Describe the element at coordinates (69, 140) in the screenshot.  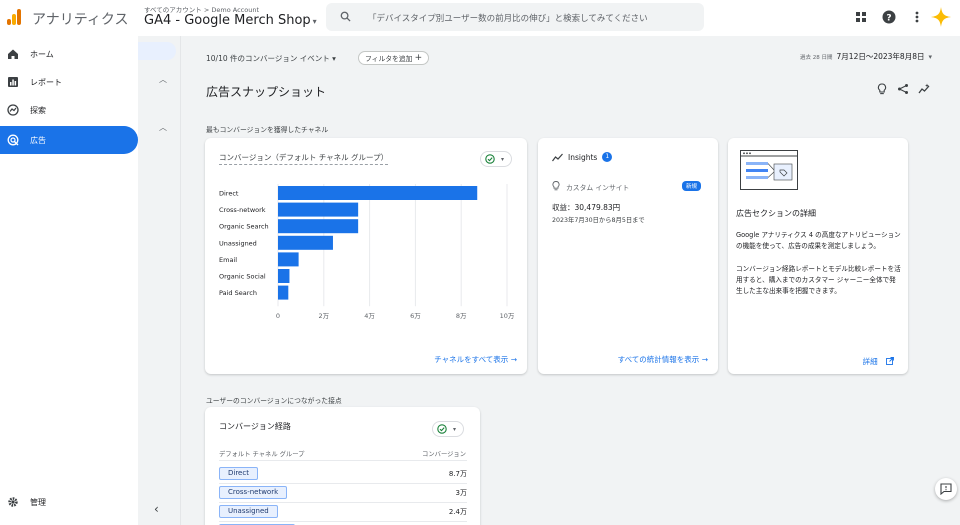
I see `nav-advertising: 広告` at that location.